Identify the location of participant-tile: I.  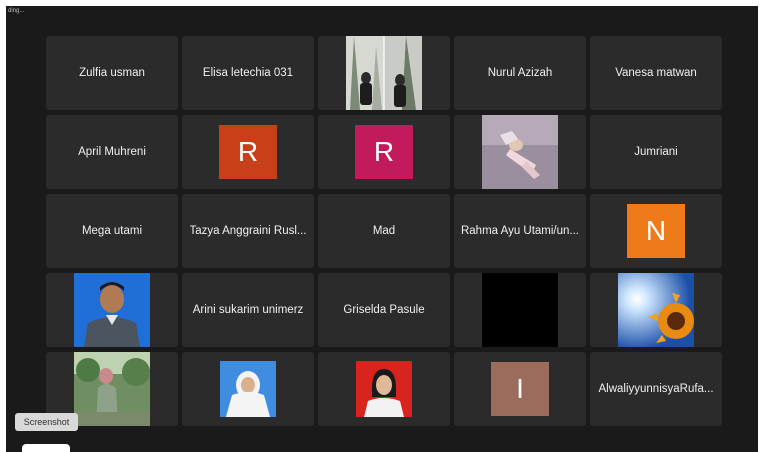
(520, 389).